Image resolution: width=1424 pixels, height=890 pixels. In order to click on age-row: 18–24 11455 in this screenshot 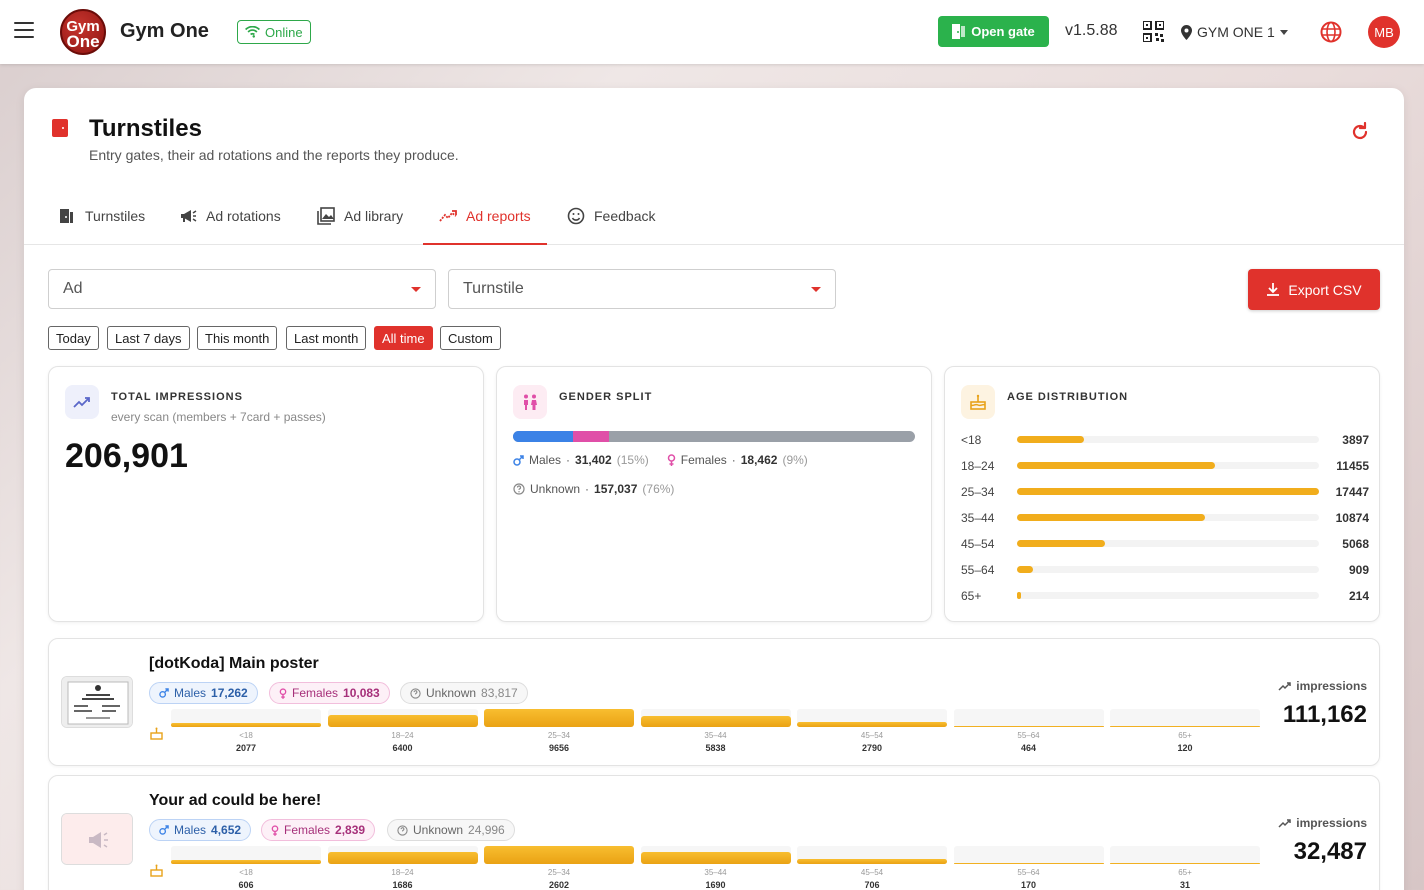, I will do `click(1165, 465)`.